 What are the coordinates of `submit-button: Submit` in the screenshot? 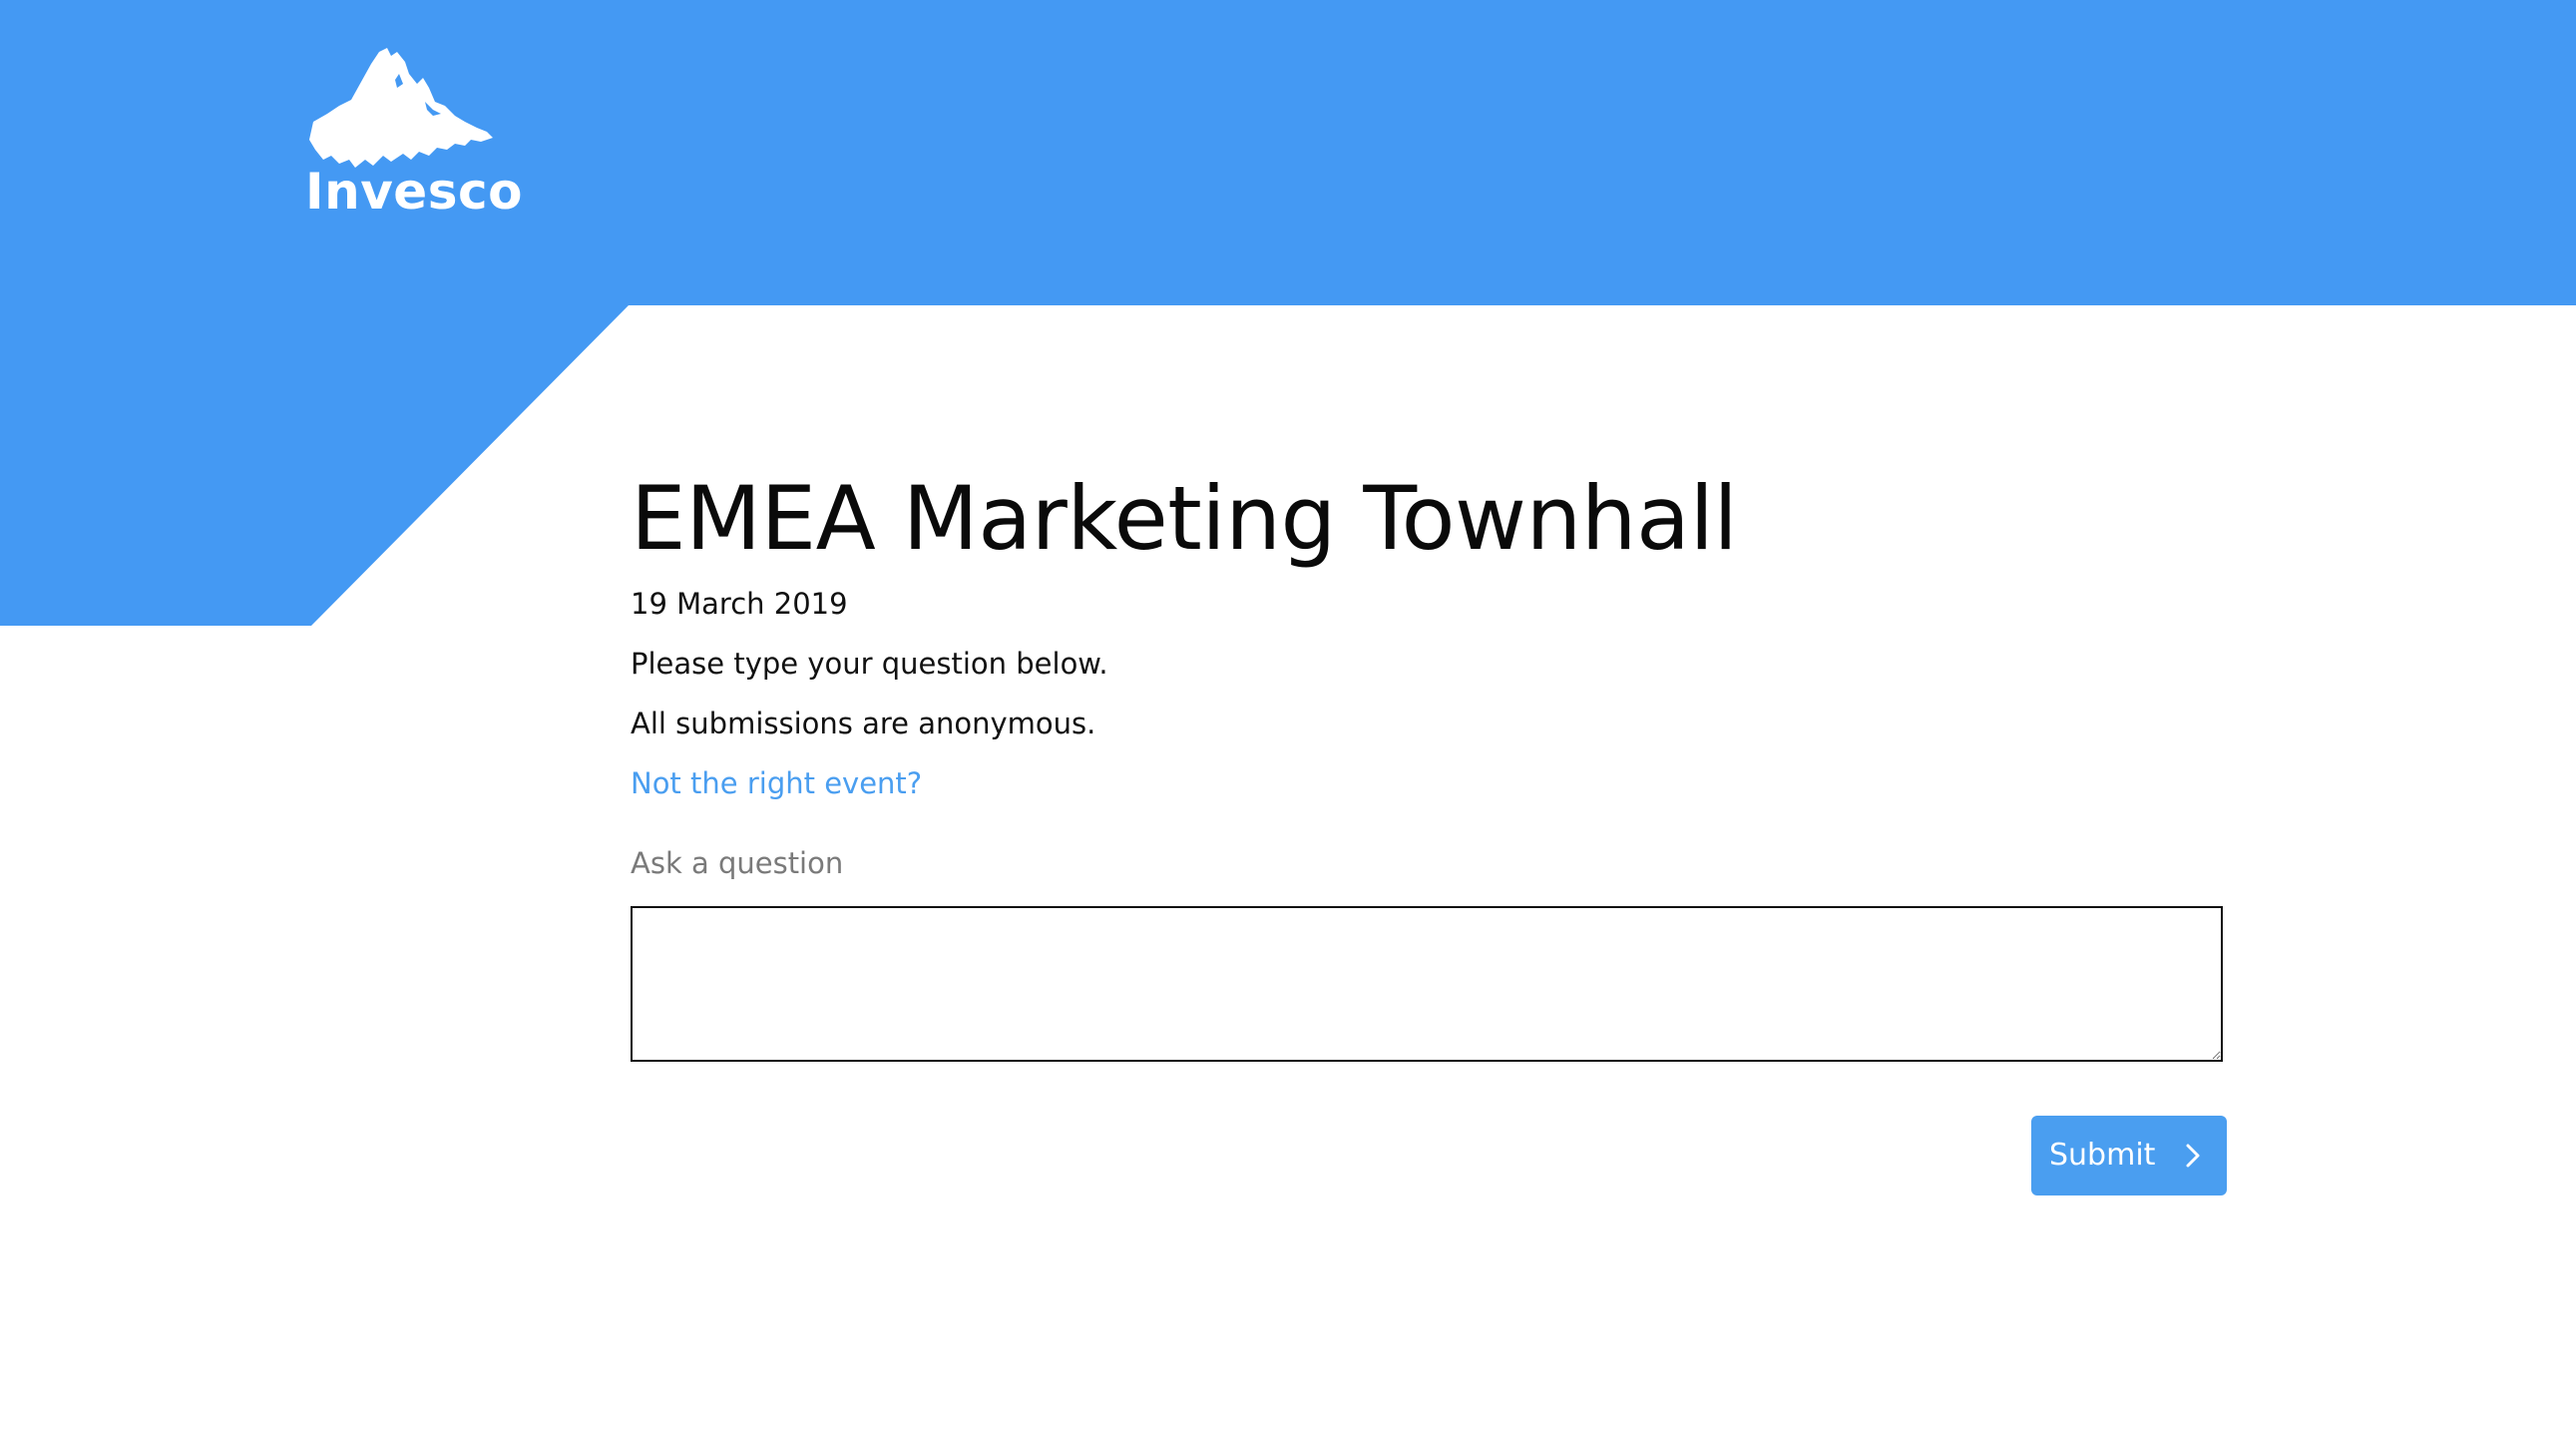 It's located at (2129, 1155).